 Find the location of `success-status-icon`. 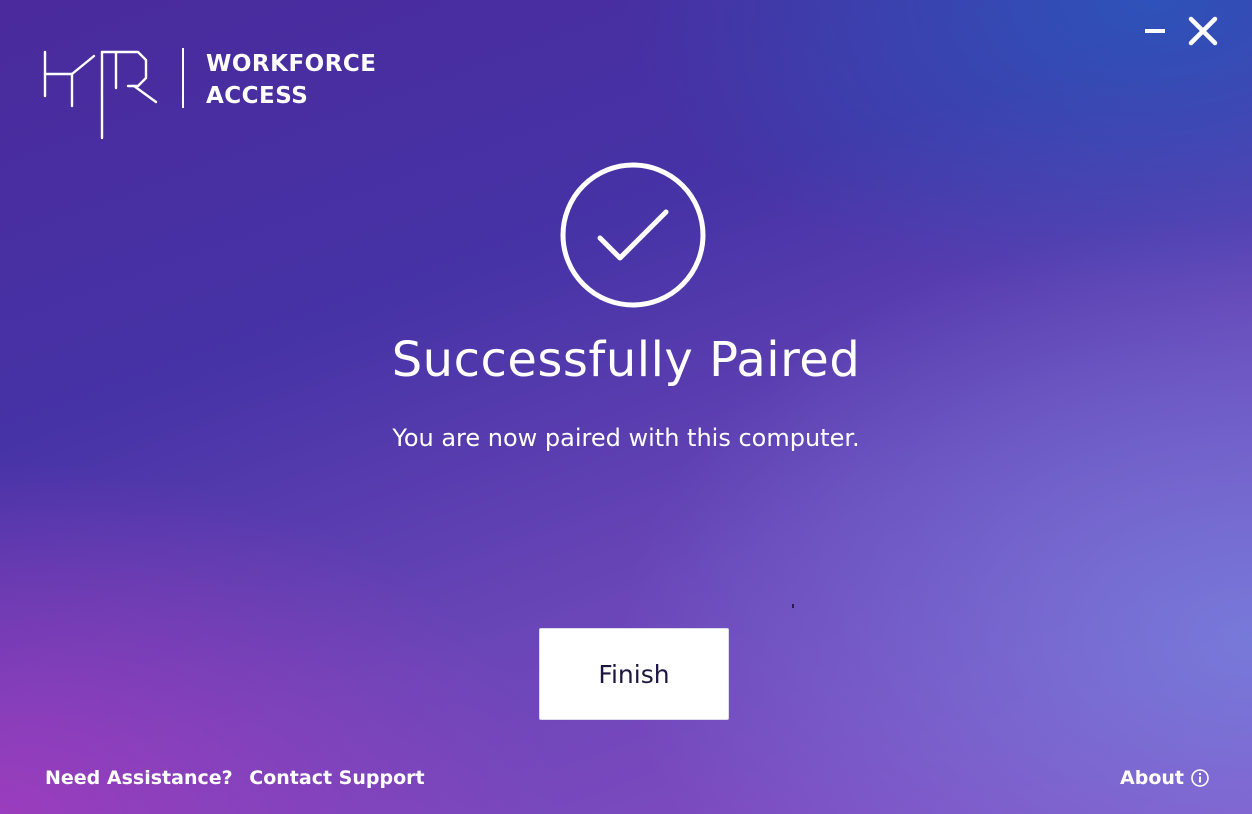

success-status-icon is located at coordinates (633, 235).